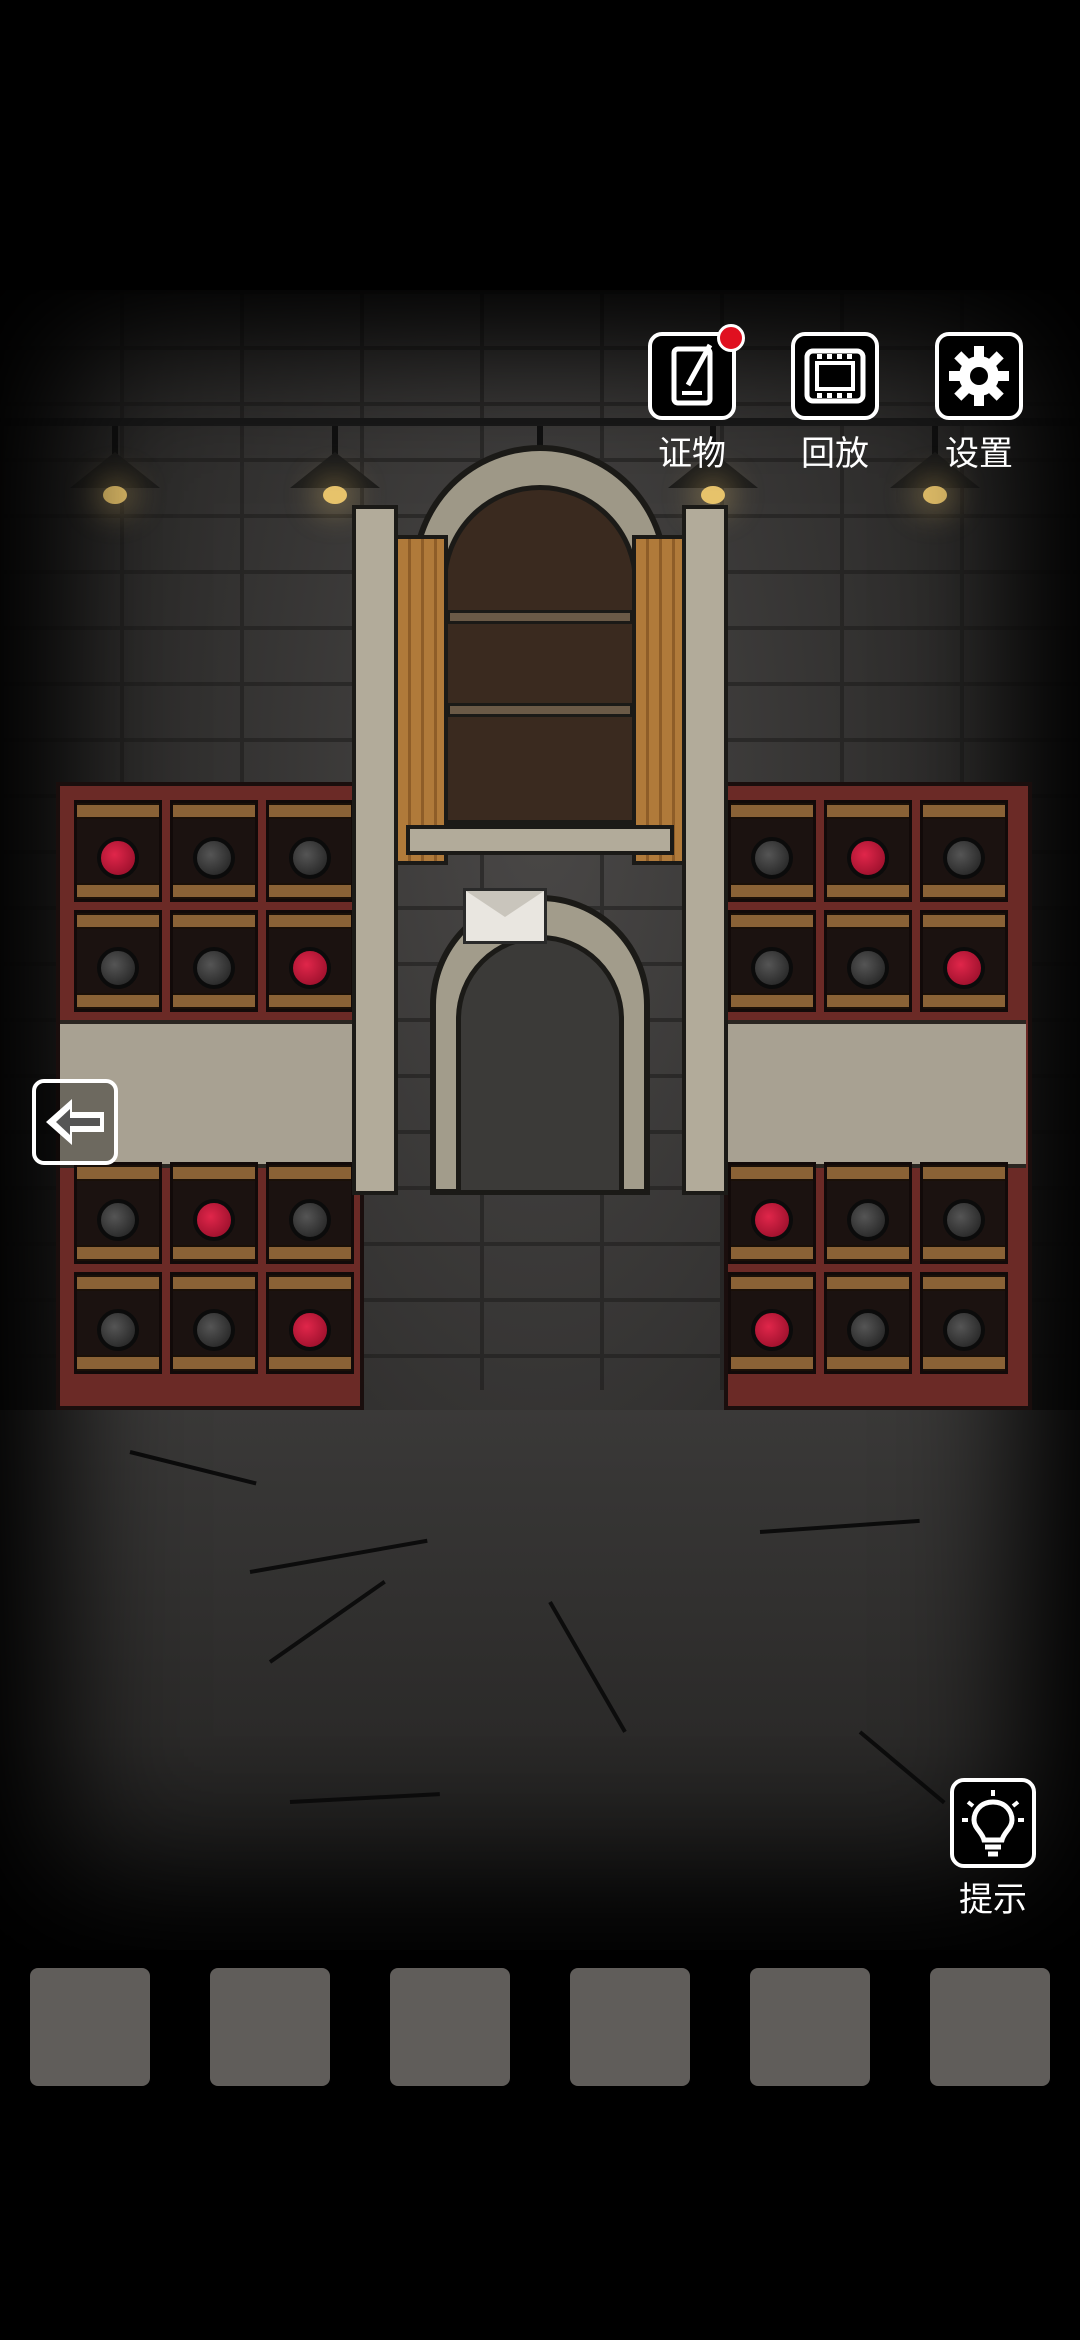  I want to click on back-button, so click(75, 1122).